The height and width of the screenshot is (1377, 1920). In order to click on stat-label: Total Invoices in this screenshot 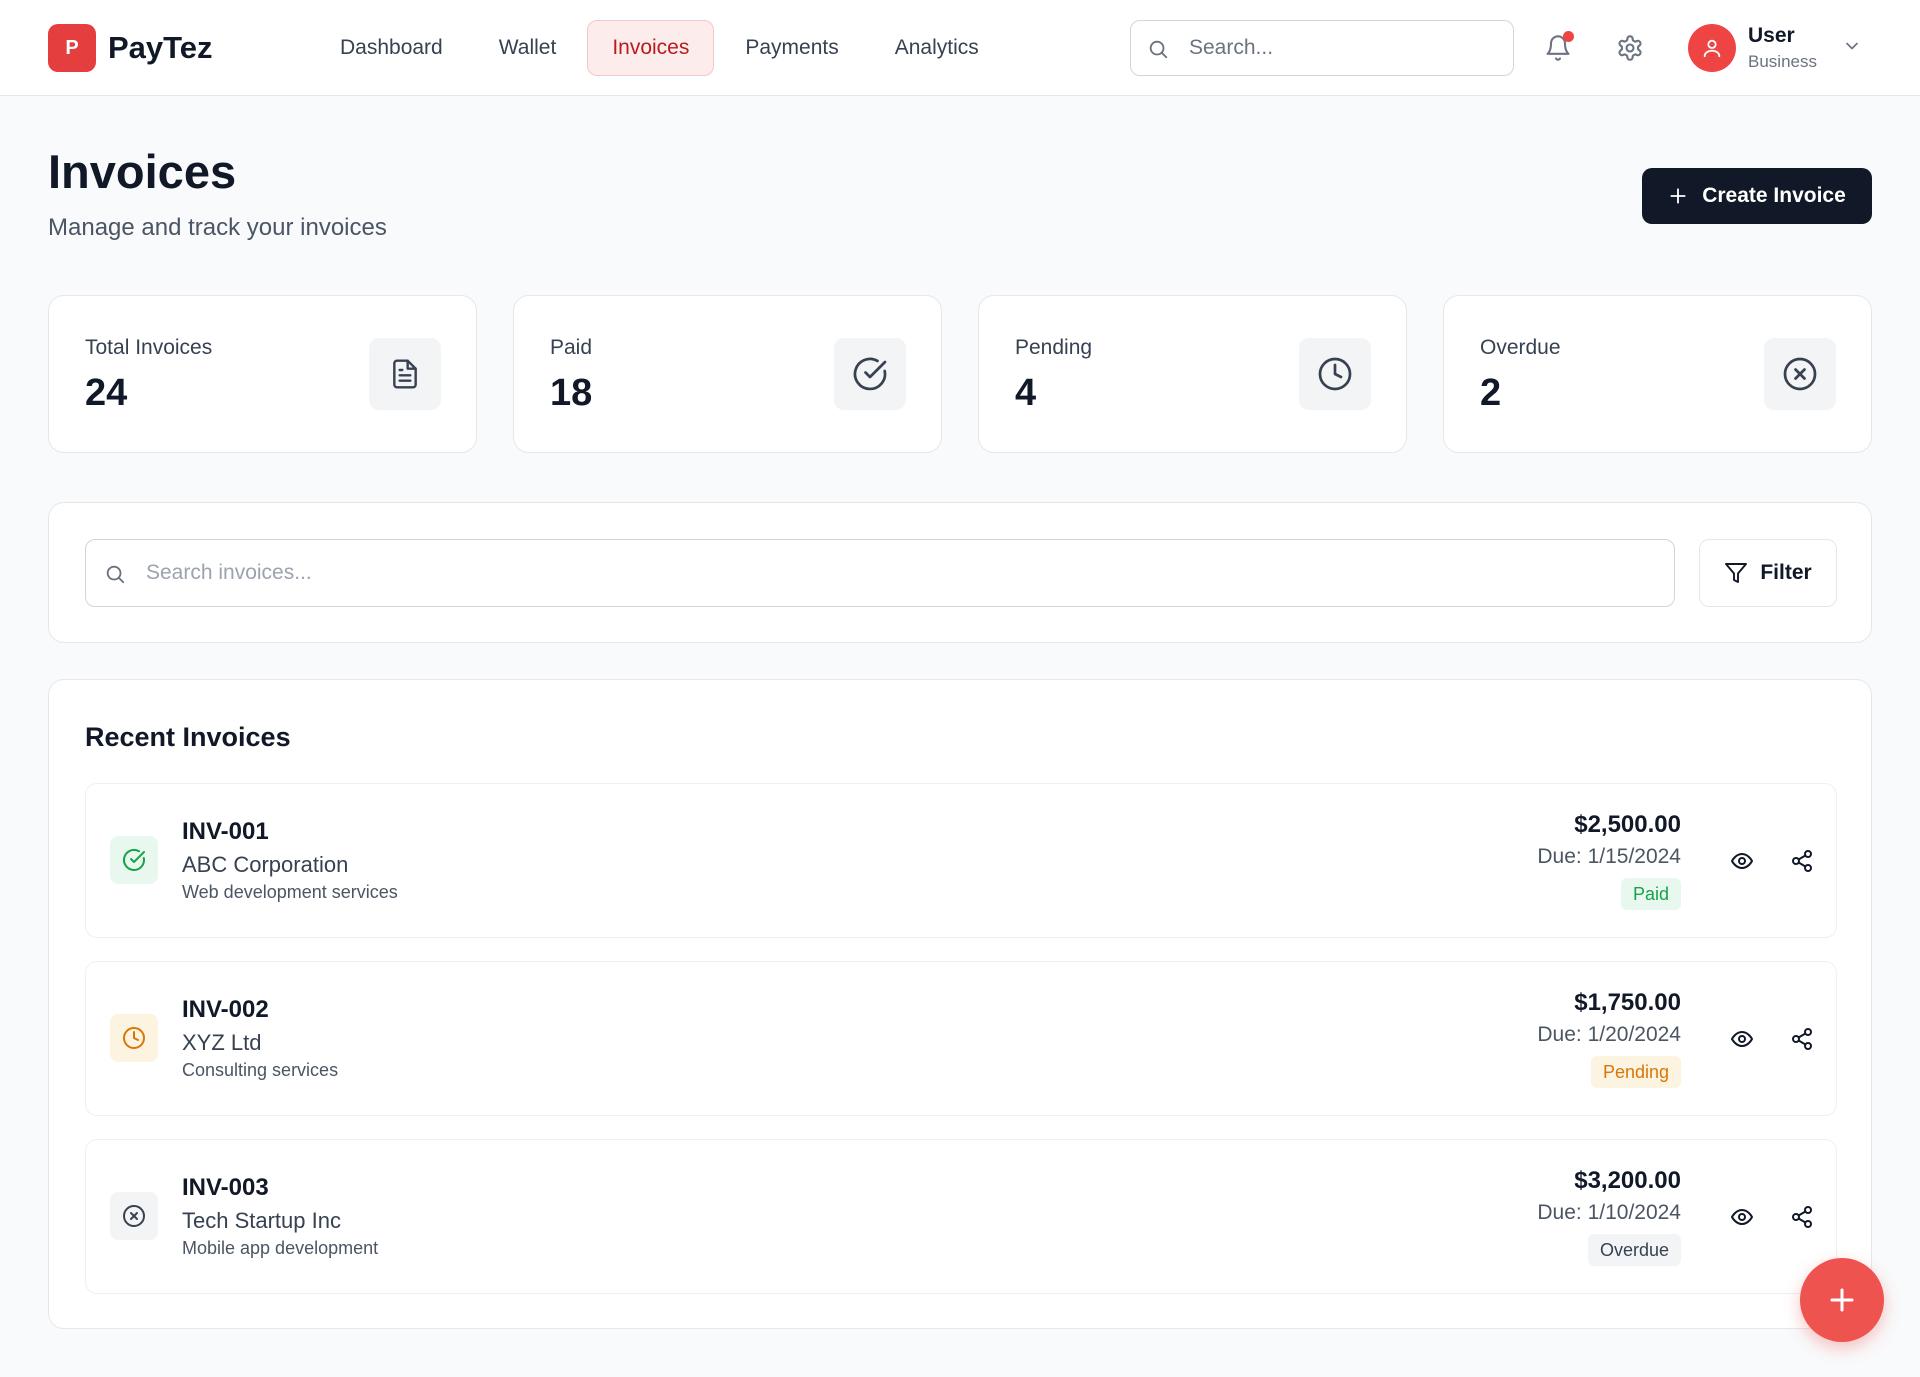, I will do `click(149, 347)`.